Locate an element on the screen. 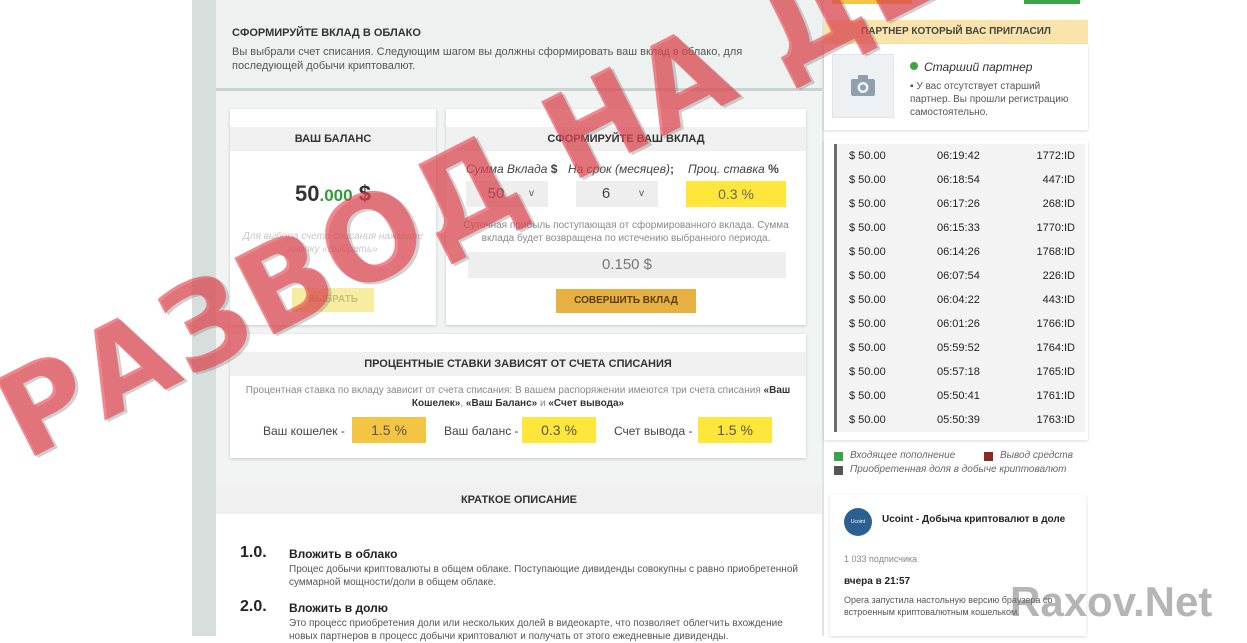 The image size is (1247, 643). feed-time: 06:15:33 is located at coordinates (958, 228).